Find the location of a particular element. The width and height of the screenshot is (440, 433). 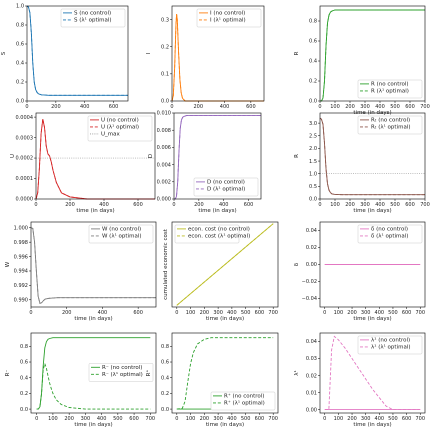

legend-label: U (no control) is located at coordinates (120, 121).